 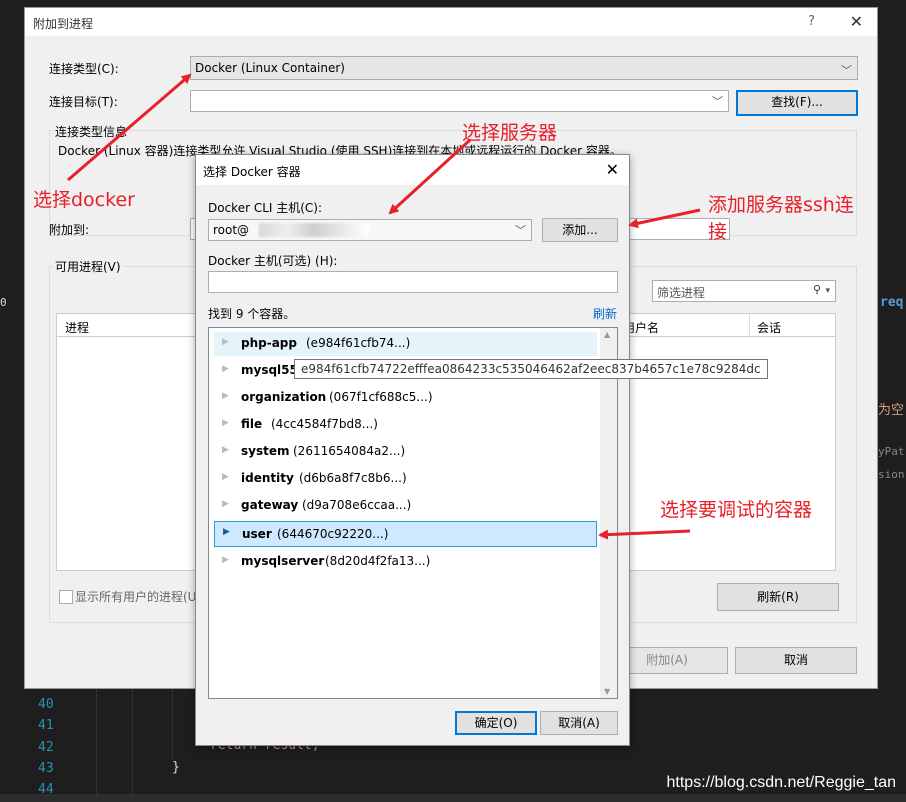 What do you see at coordinates (84, 200) in the screenshot?
I see `annotation-select-docker: 选择docker` at bounding box center [84, 200].